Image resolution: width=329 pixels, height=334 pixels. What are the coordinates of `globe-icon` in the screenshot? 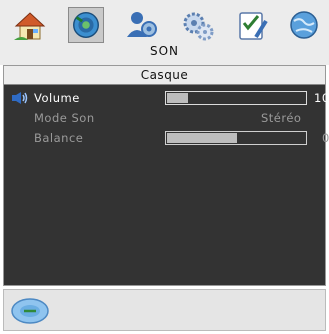 It's located at (304, 25).